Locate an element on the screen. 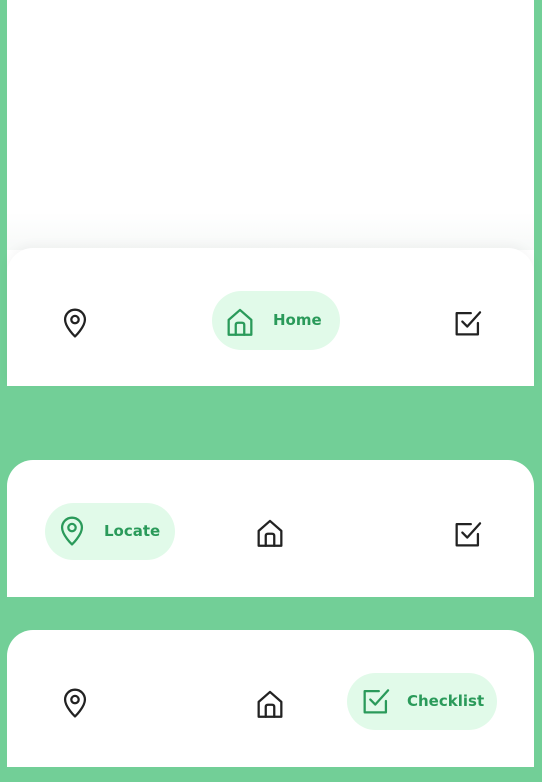  nav-item-checklist: Checklist is located at coordinates (422, 701).